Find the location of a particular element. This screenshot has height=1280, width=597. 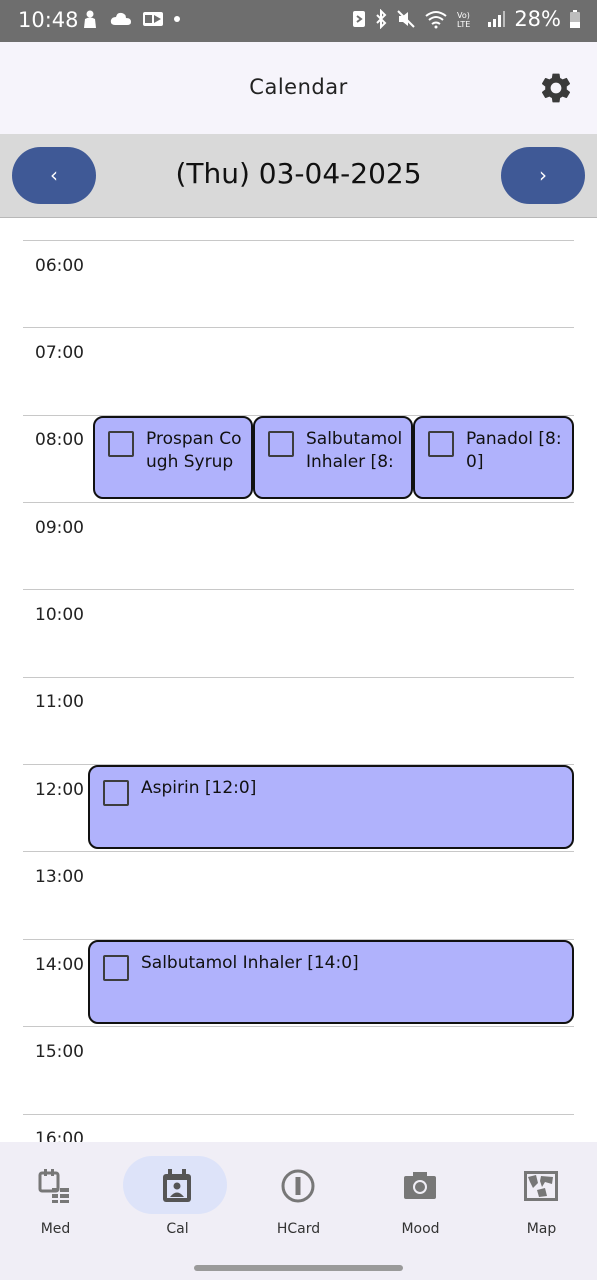

volte-icon: Vo)LTE is located at coordinates (463, 20).